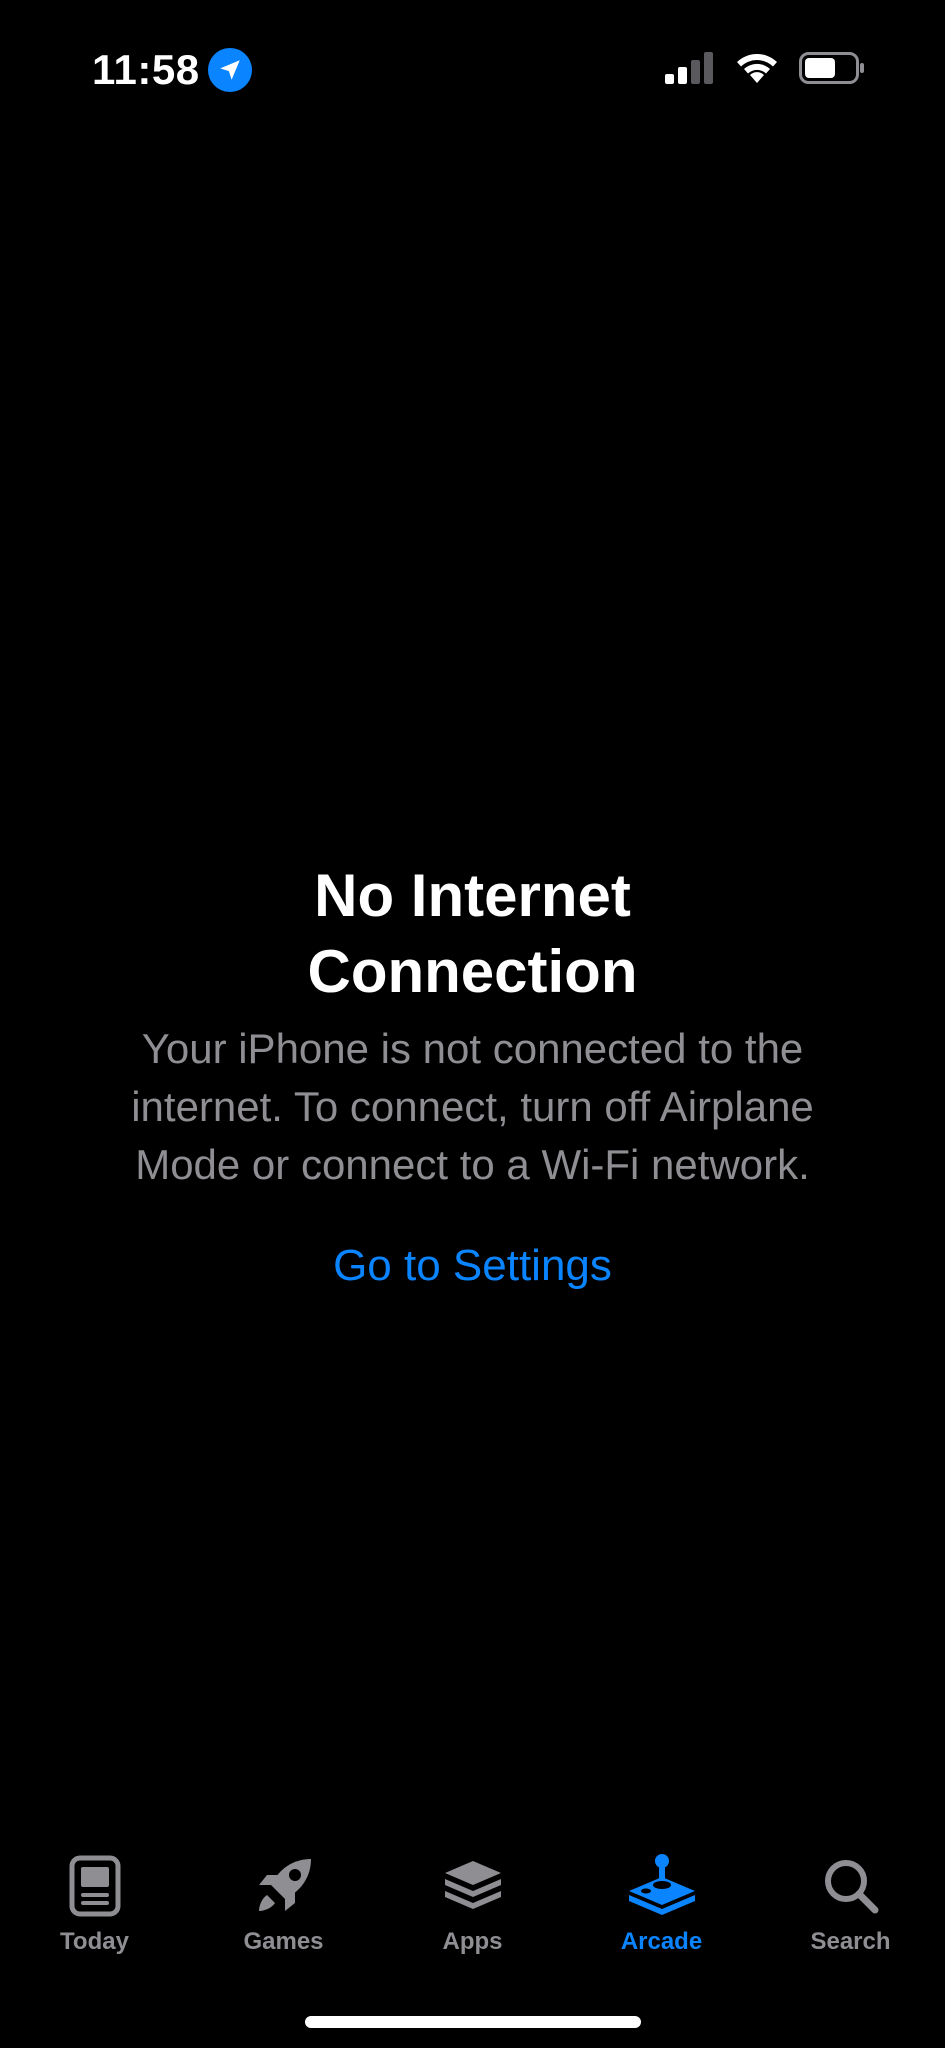 The image size is (945, 2048). Describe the element at coordinates (94, 1941) in the screenshot. I see `tab-label: Today` at that location.